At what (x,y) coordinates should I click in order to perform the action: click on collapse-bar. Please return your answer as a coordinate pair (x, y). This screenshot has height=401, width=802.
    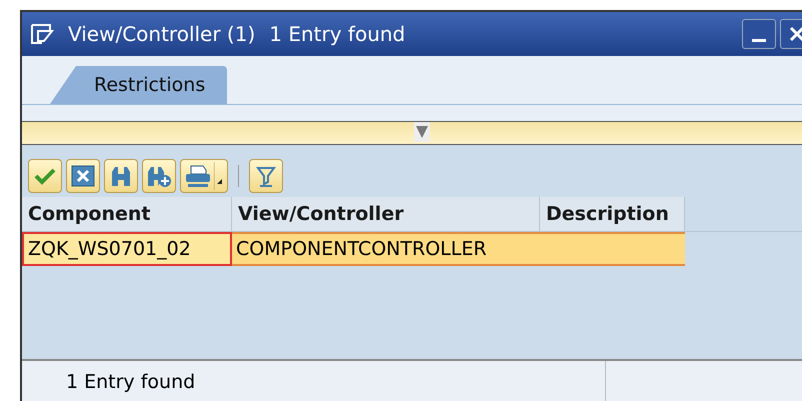
    Looking at the image, I should click on (412, 133).